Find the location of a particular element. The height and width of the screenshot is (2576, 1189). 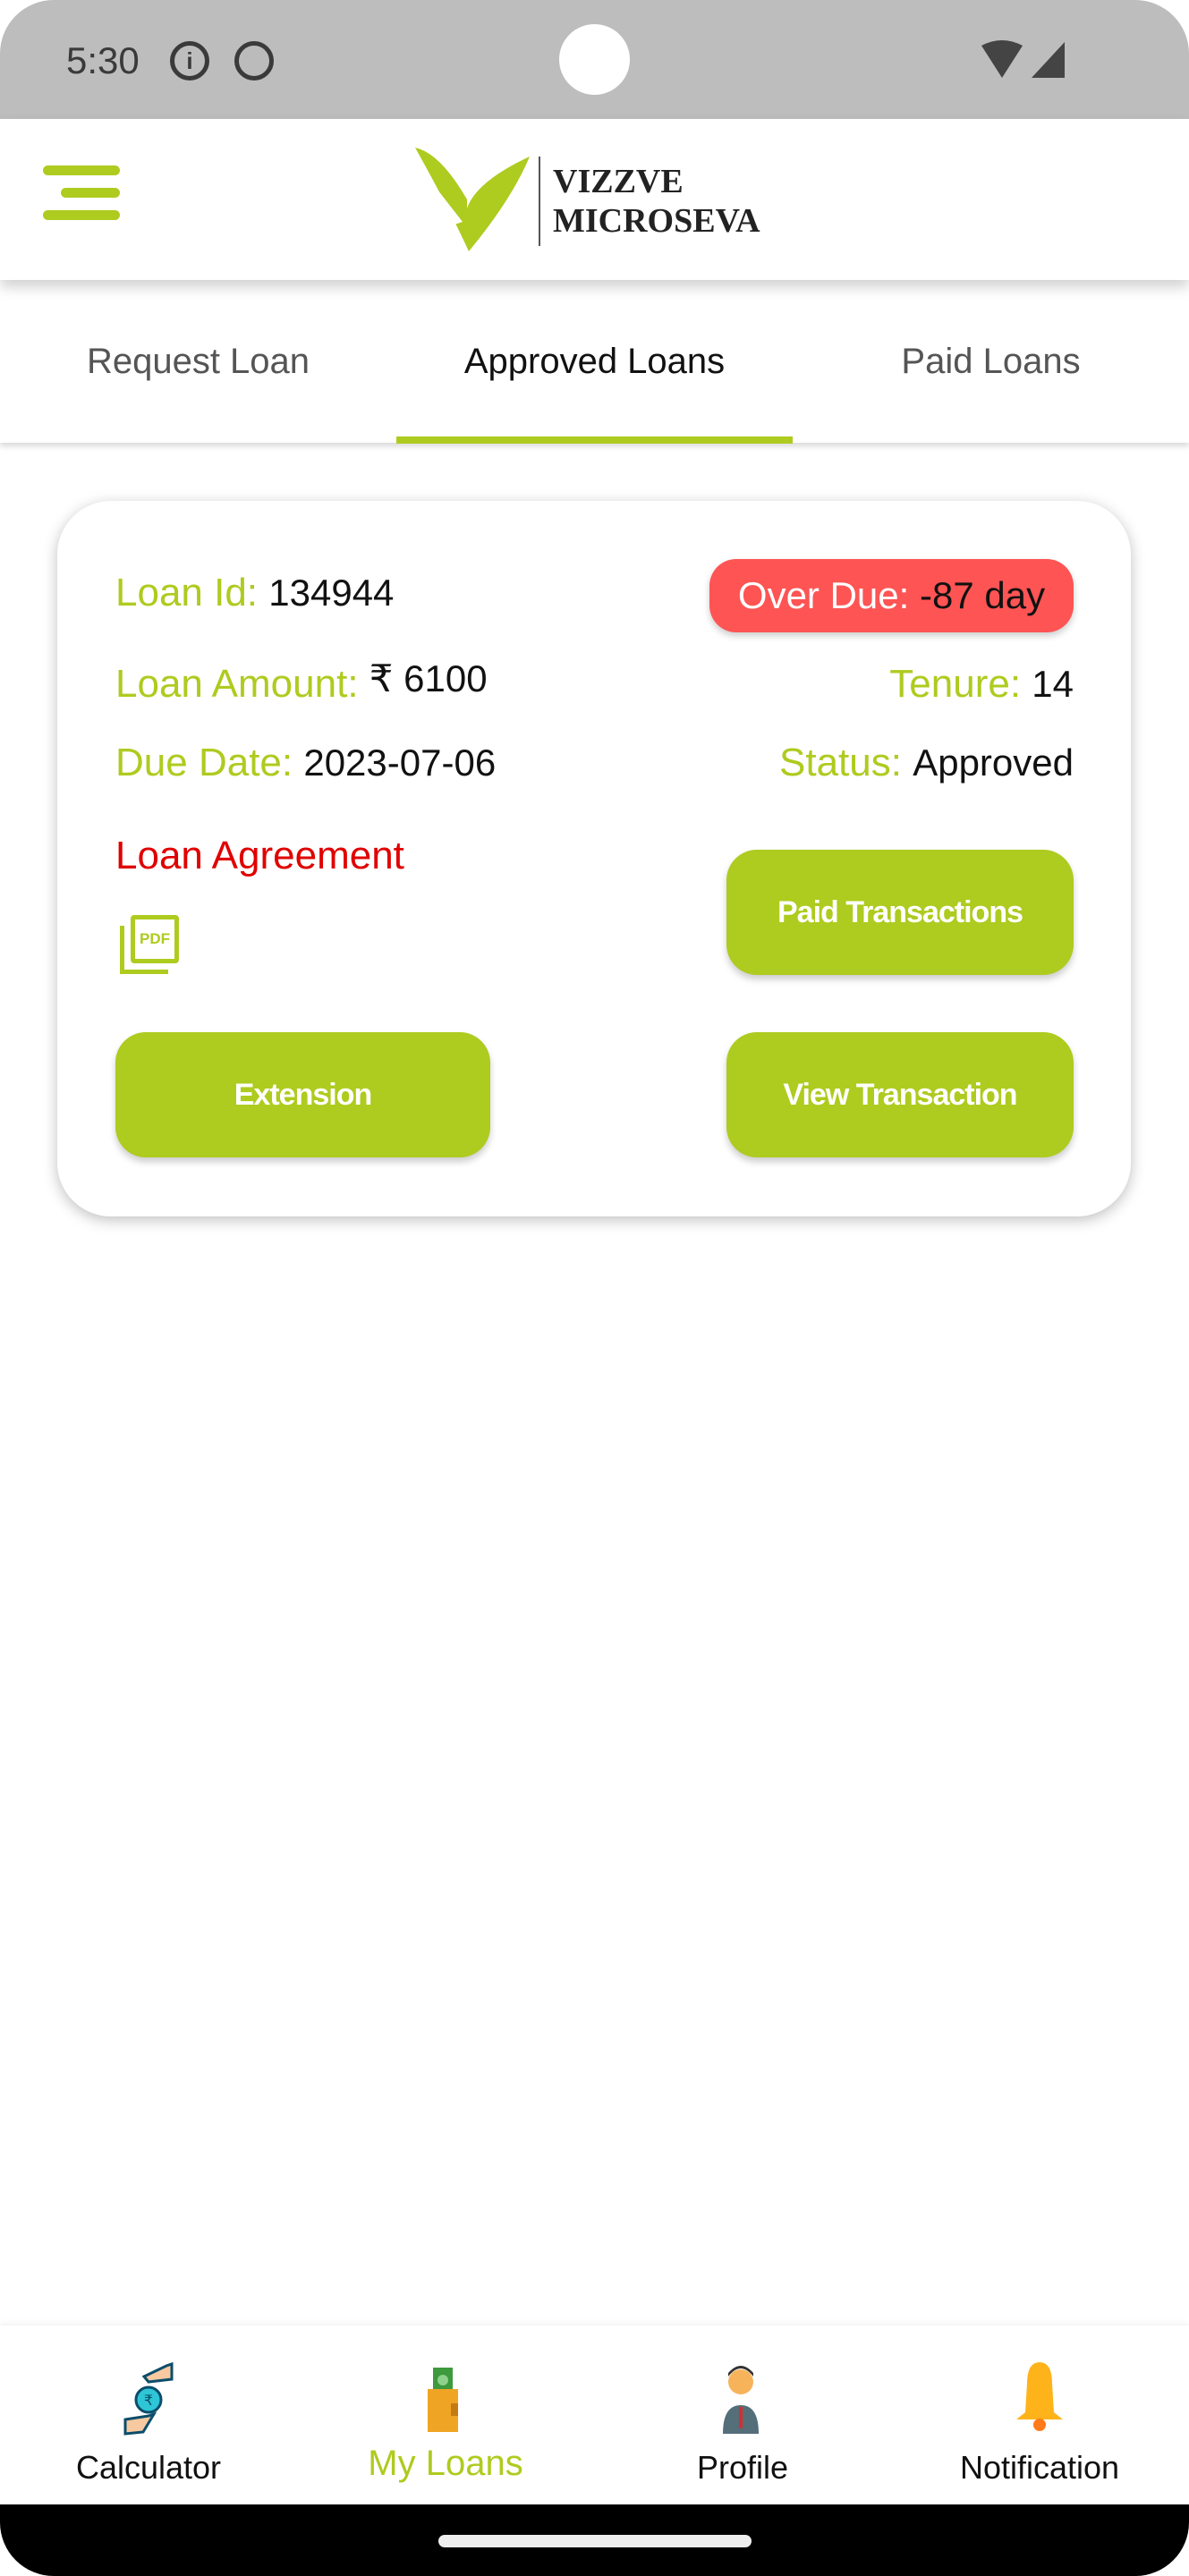

view-transaction-button: View Transaction is located at coordinates (900, 1094).